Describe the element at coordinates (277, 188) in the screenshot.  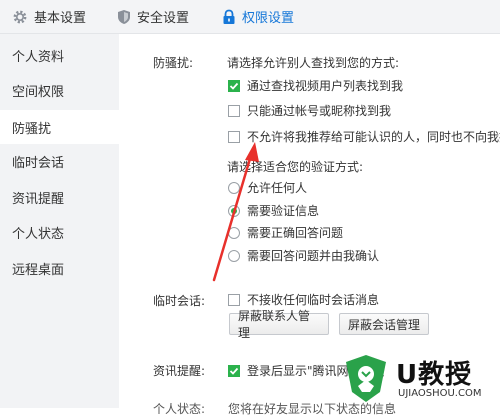
I see `option-label: 允许任何人` at that location.